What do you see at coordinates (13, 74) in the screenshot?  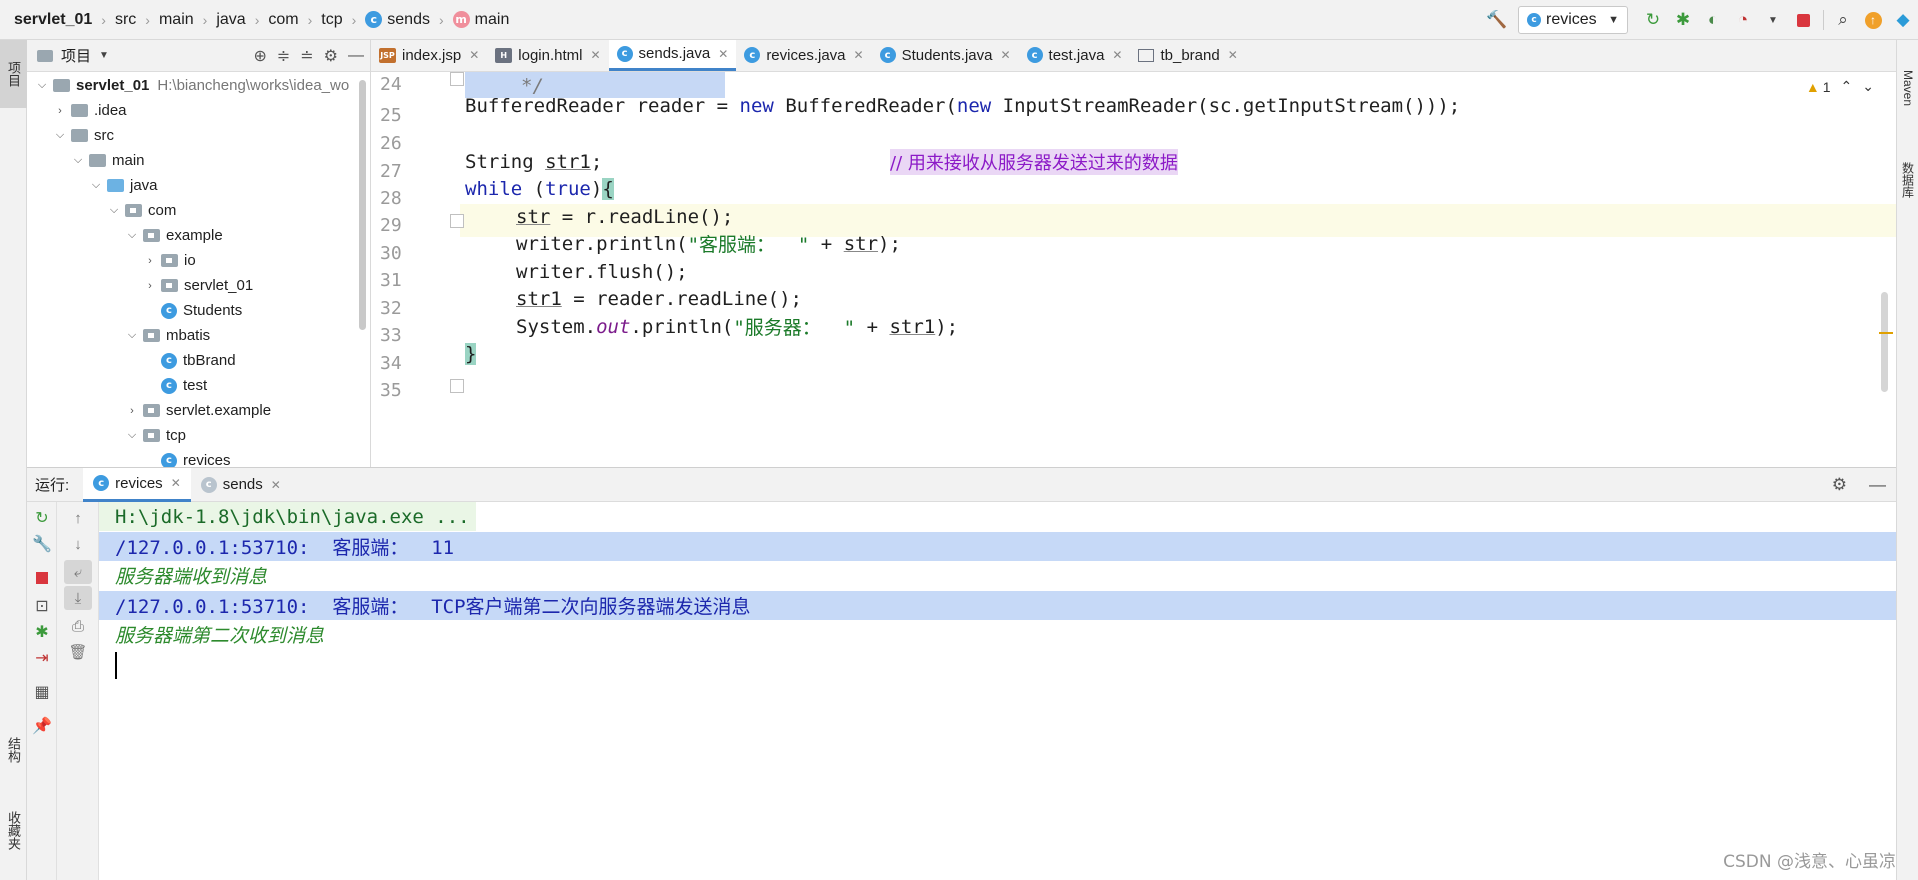 I see `project-tool-tab: 项目` at bounding box center [13, 74].